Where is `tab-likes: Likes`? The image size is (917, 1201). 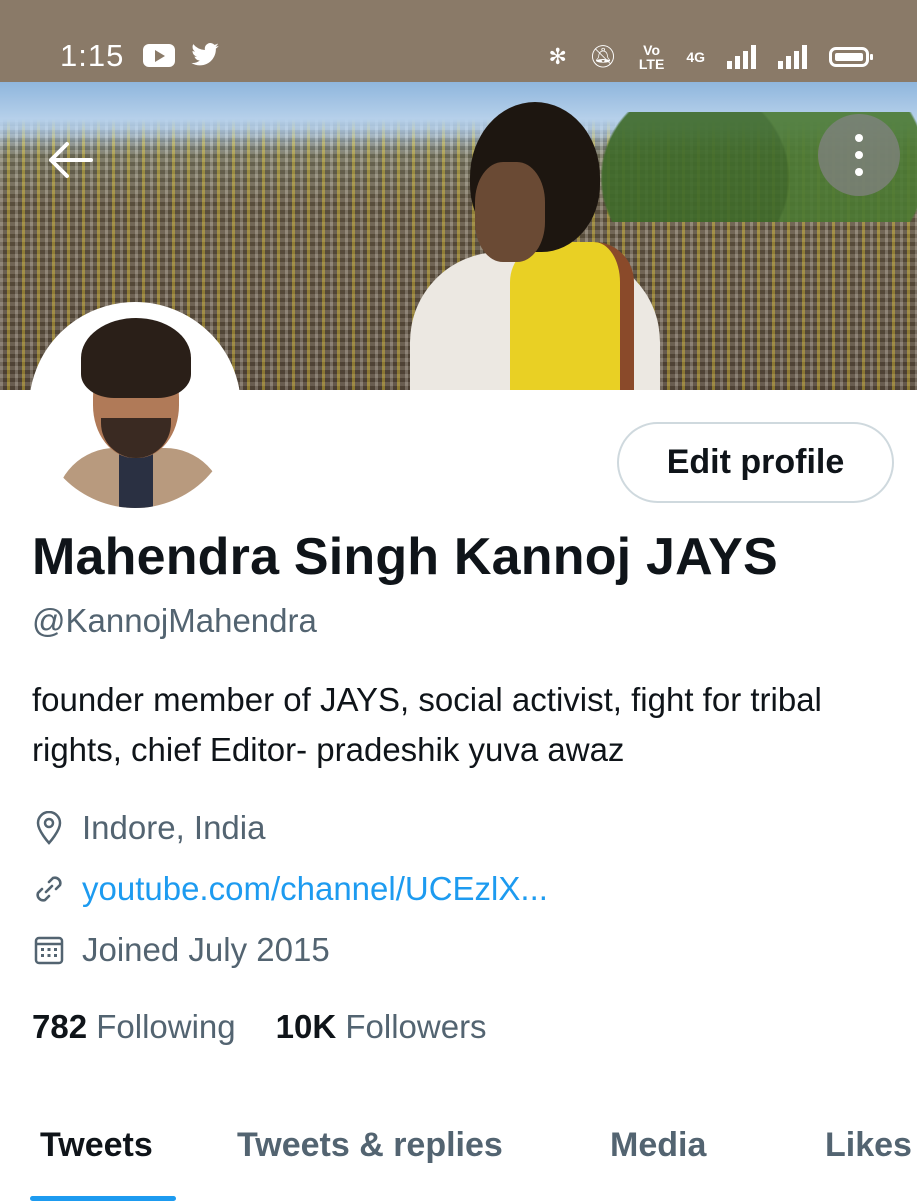 tab-likes: Likes is located at coordinates (868, 1145).